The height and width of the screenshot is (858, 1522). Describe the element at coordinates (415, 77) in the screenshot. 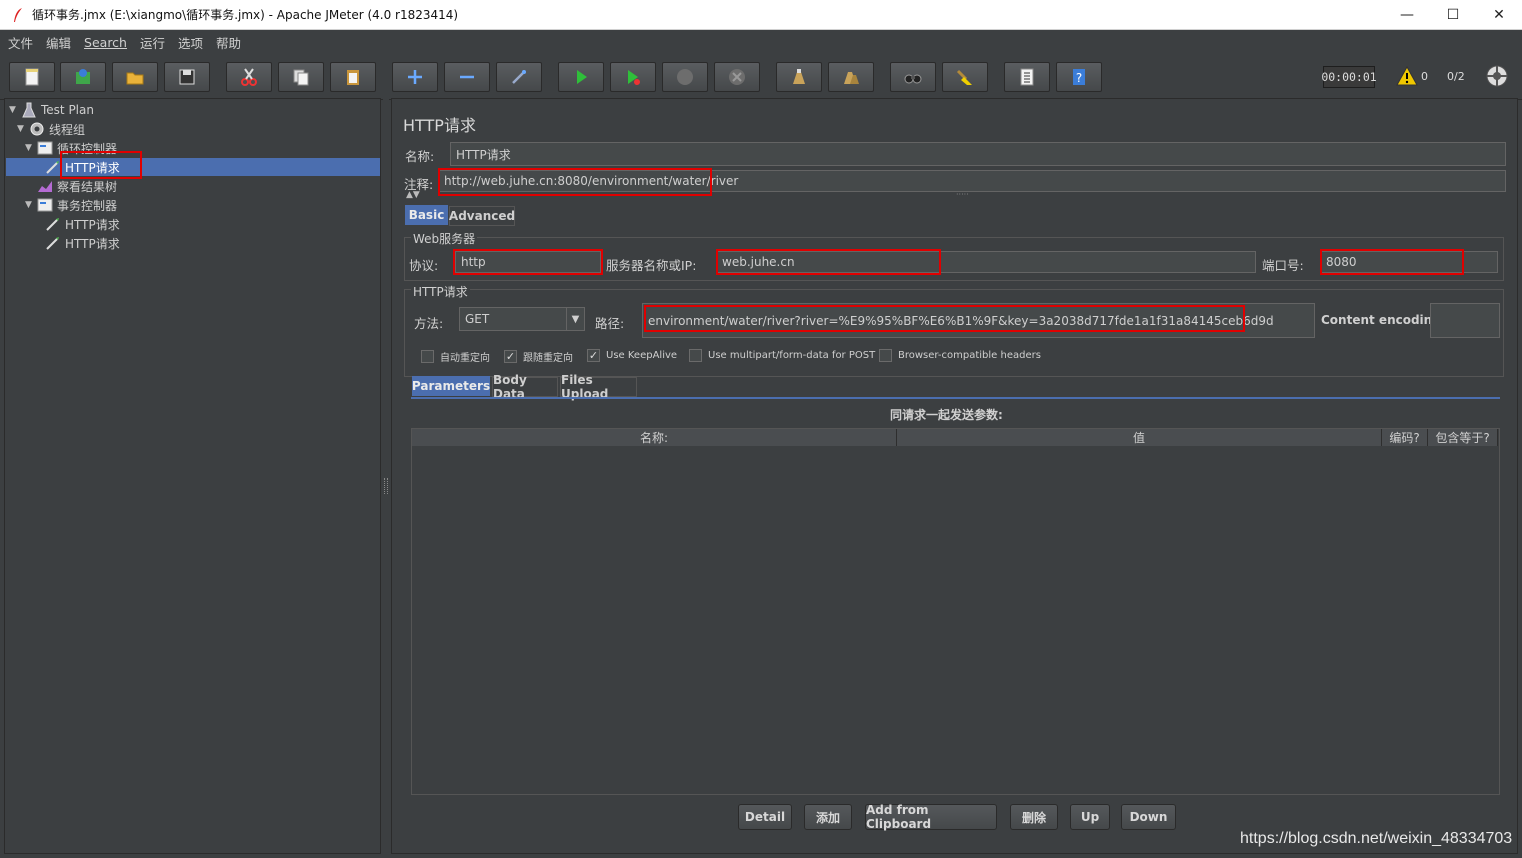

I see `expand-all-button` at that location.